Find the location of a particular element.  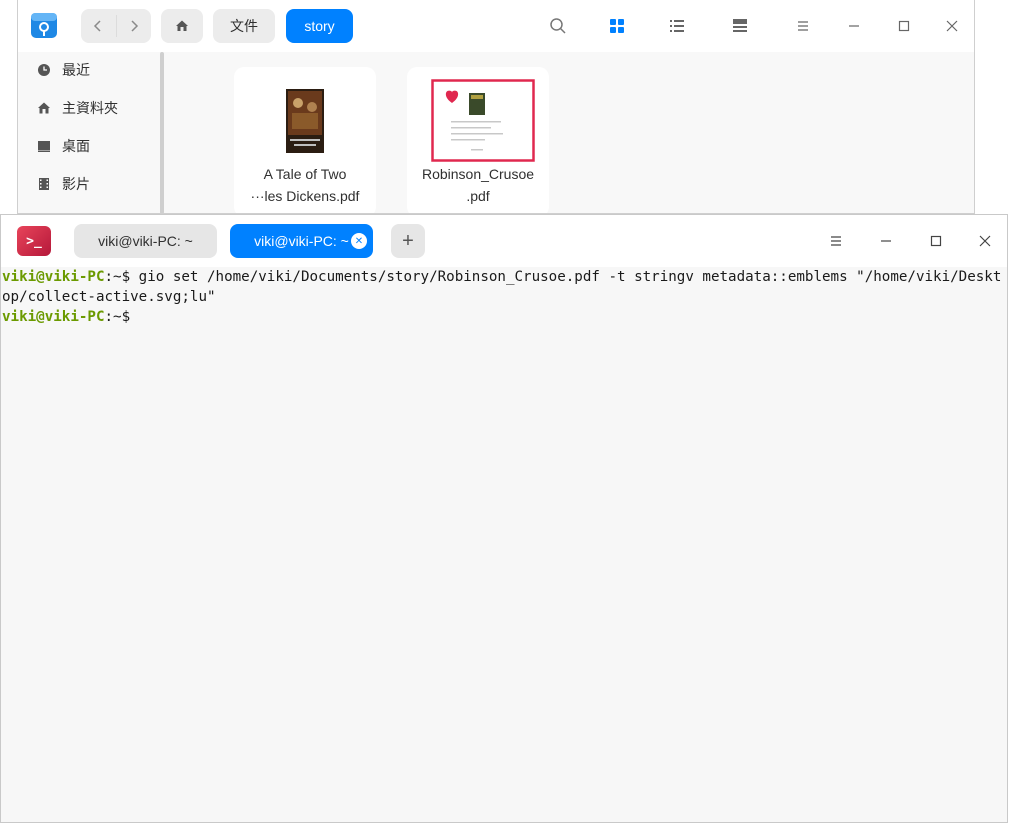

sidebar-item-recent: 最近 is located at coordinates (63, 70).